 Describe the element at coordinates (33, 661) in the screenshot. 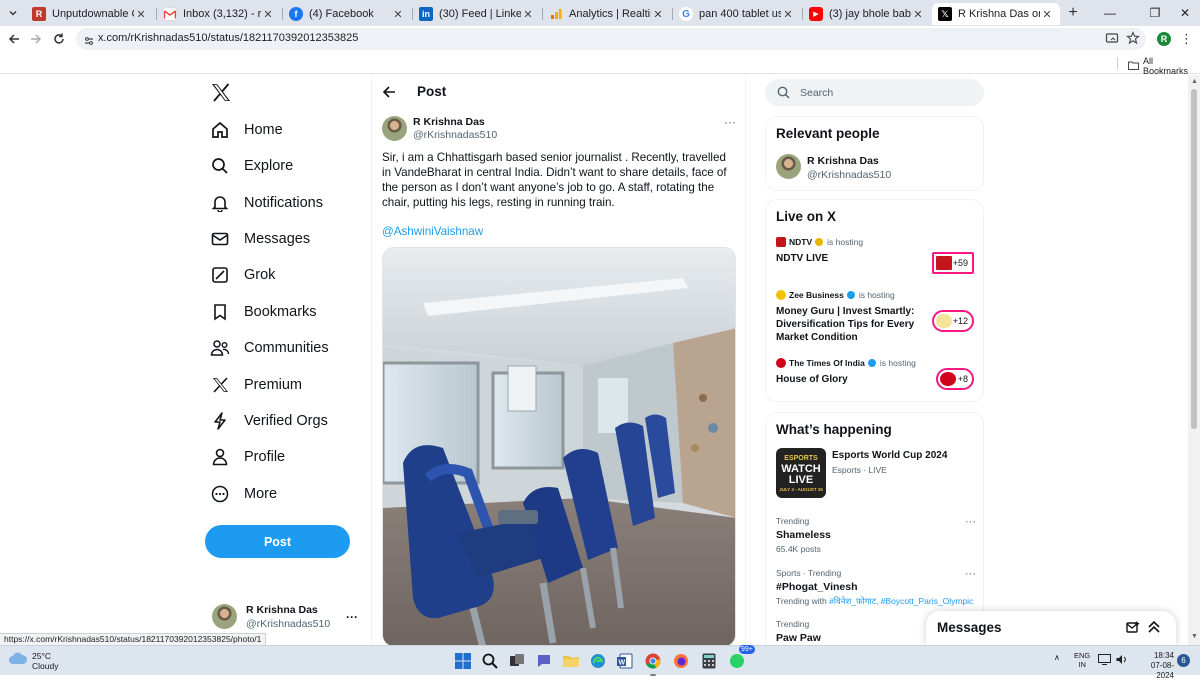

I see `weather-widget: 25°C Cloudy` at that location.